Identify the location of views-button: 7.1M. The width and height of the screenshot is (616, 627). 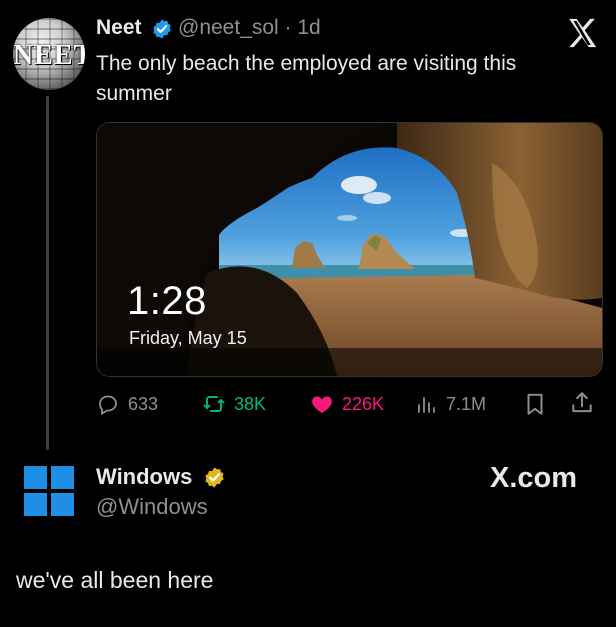
(450, 404).